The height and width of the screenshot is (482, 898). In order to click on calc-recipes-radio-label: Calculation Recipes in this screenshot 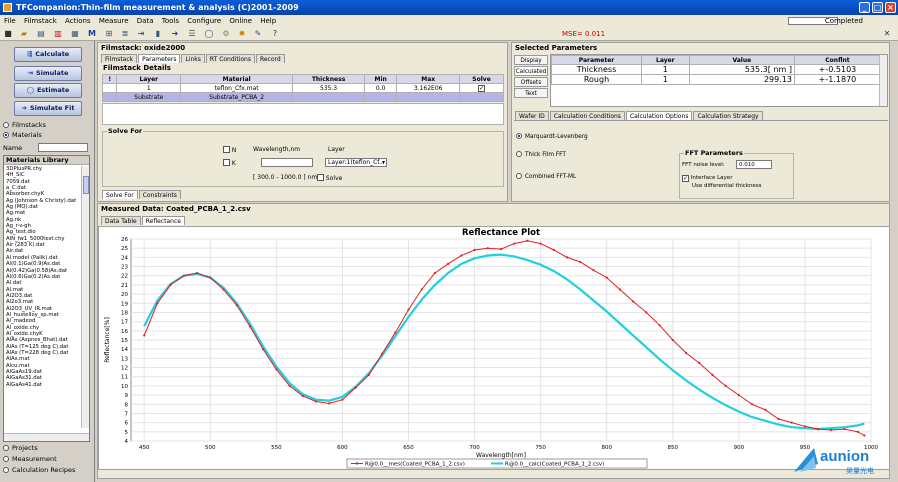, I will do `click(44, 470)`.